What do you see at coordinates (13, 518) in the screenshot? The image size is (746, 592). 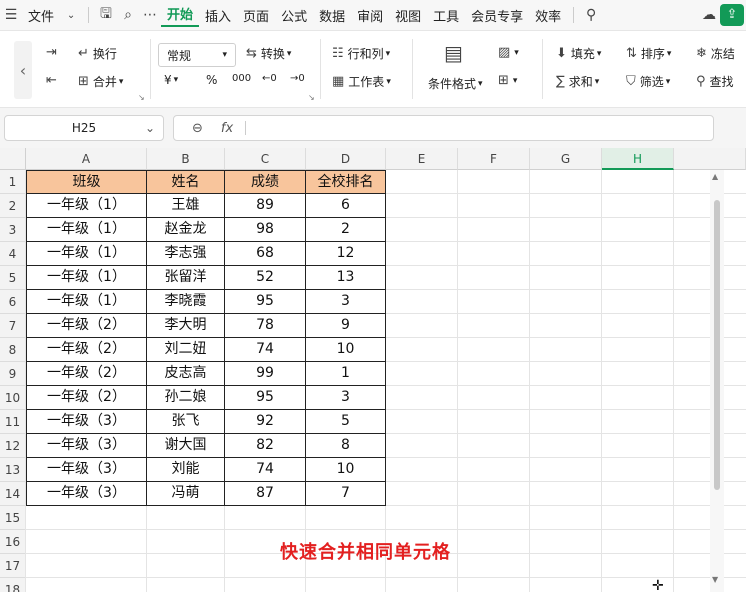 I see `row-header: 15` at bounding box center [13, 518].